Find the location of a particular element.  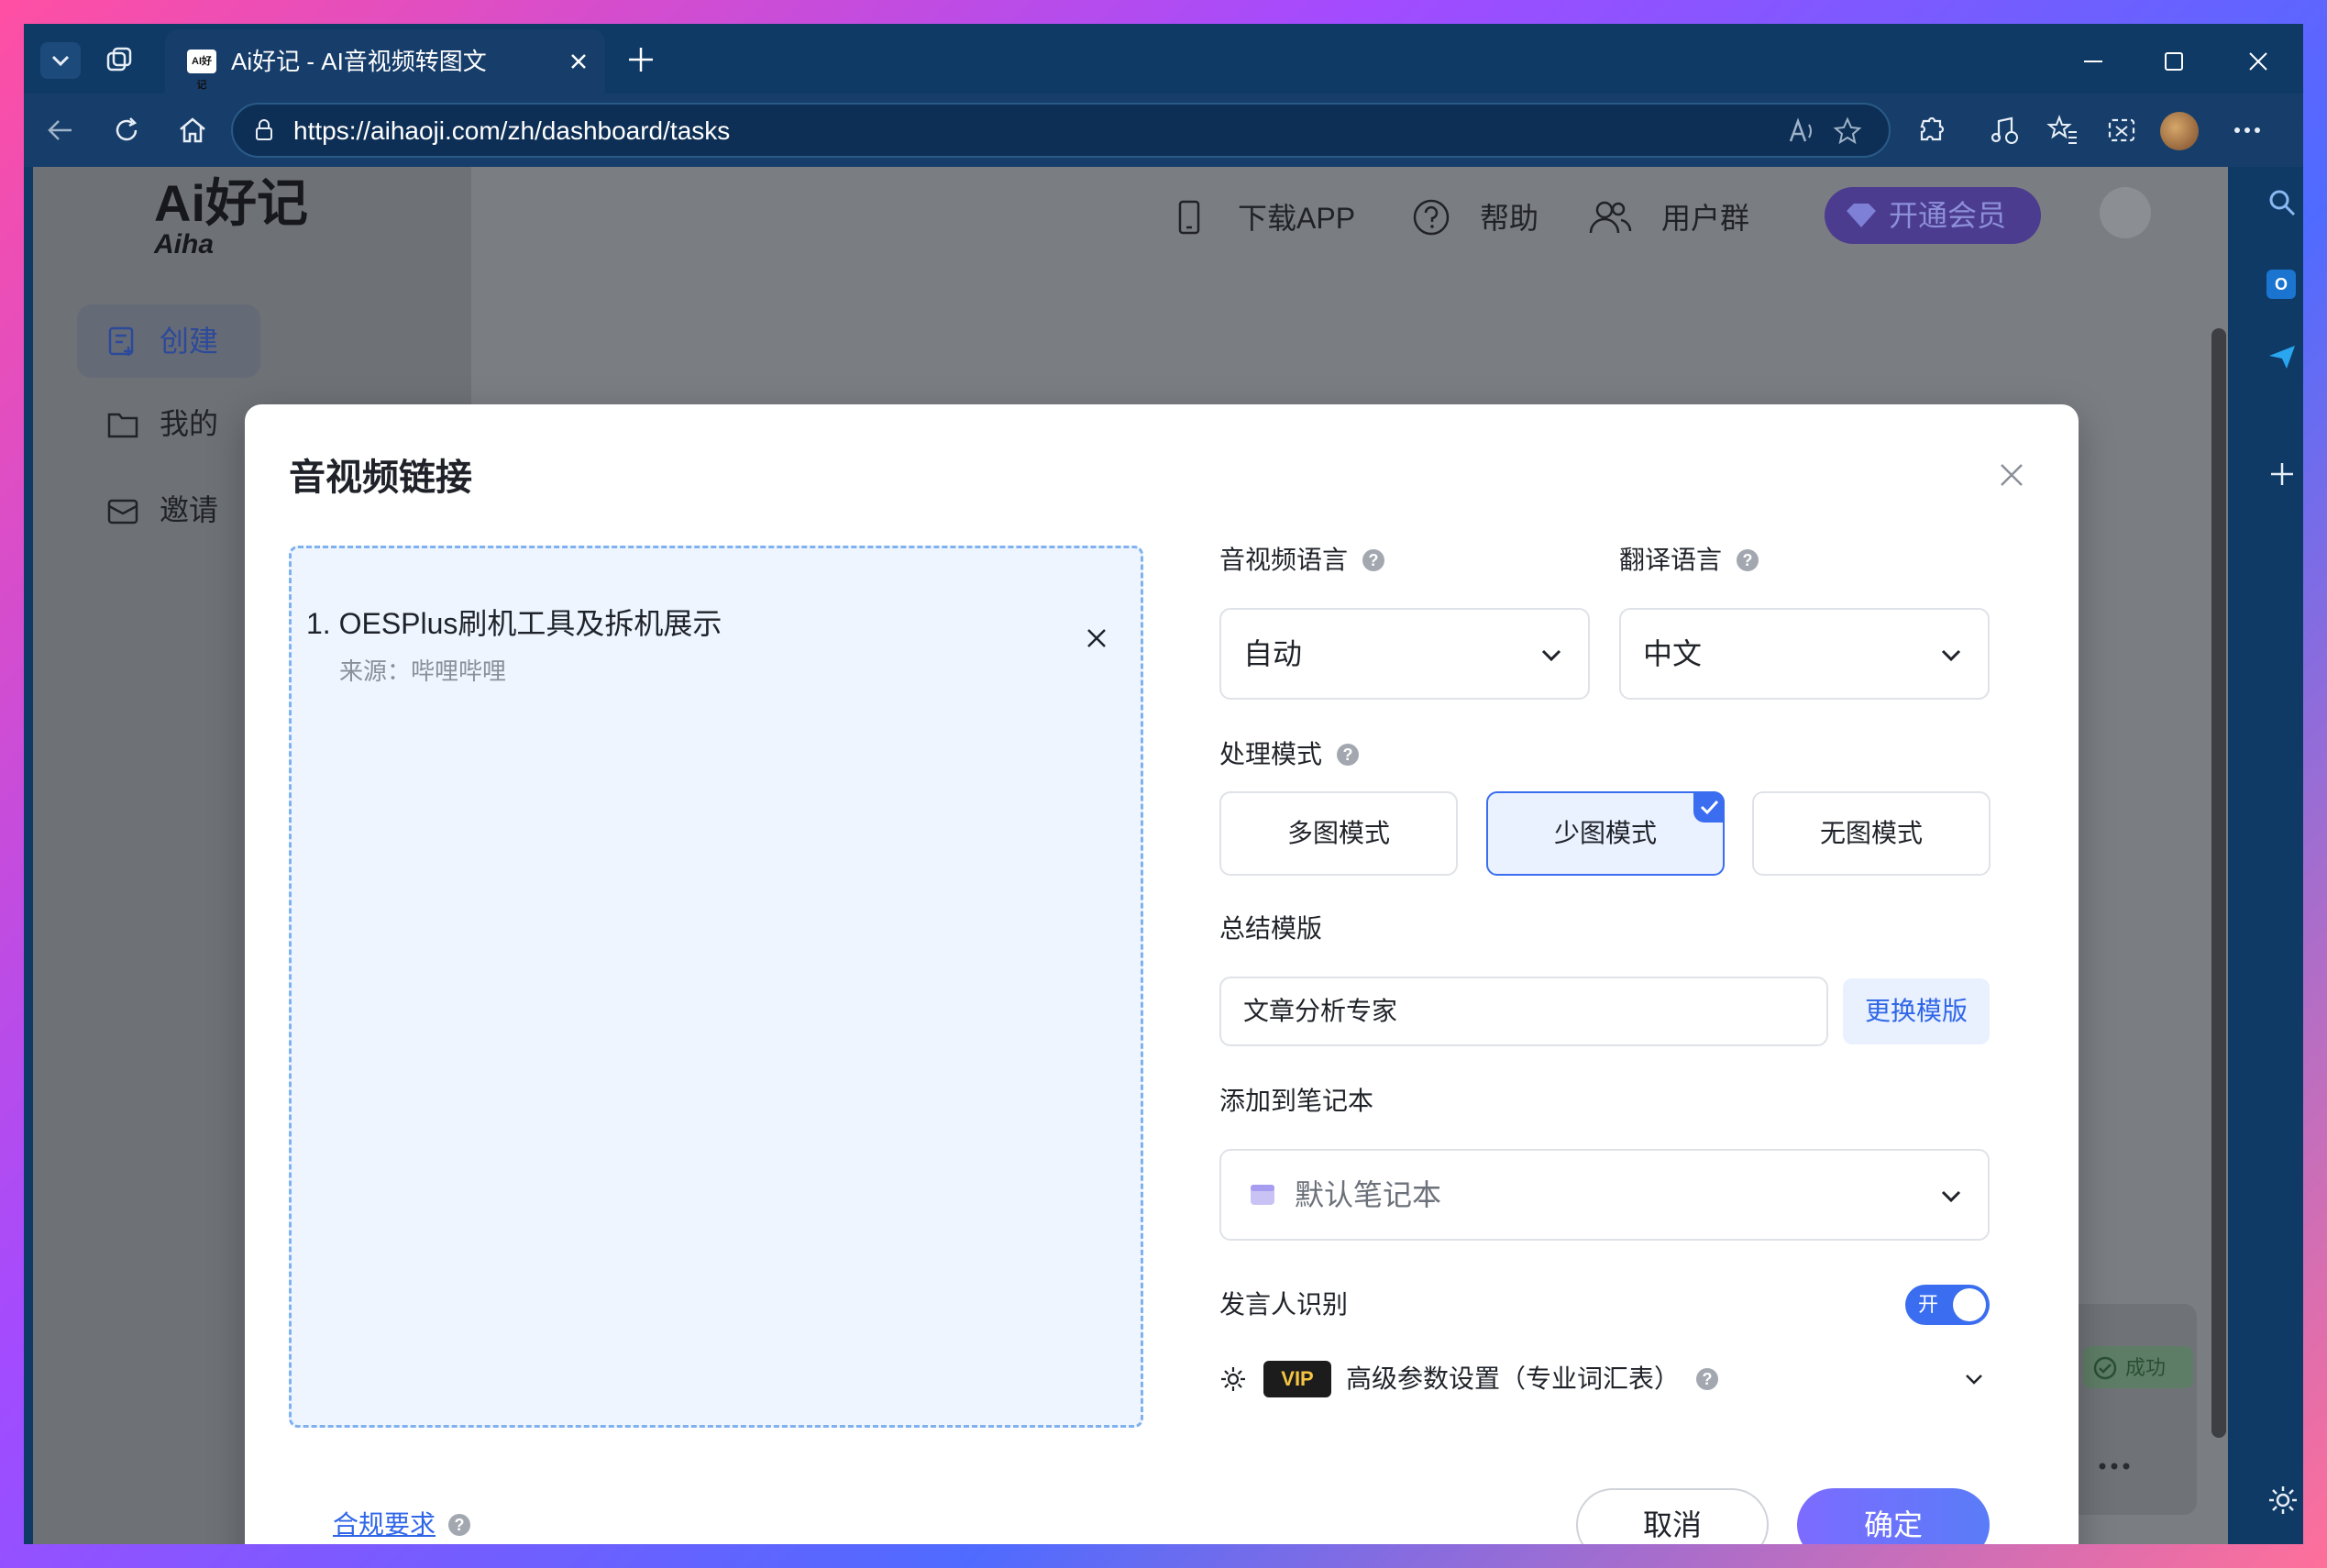

success-check-icon is located at coordinates (2105, 1368).